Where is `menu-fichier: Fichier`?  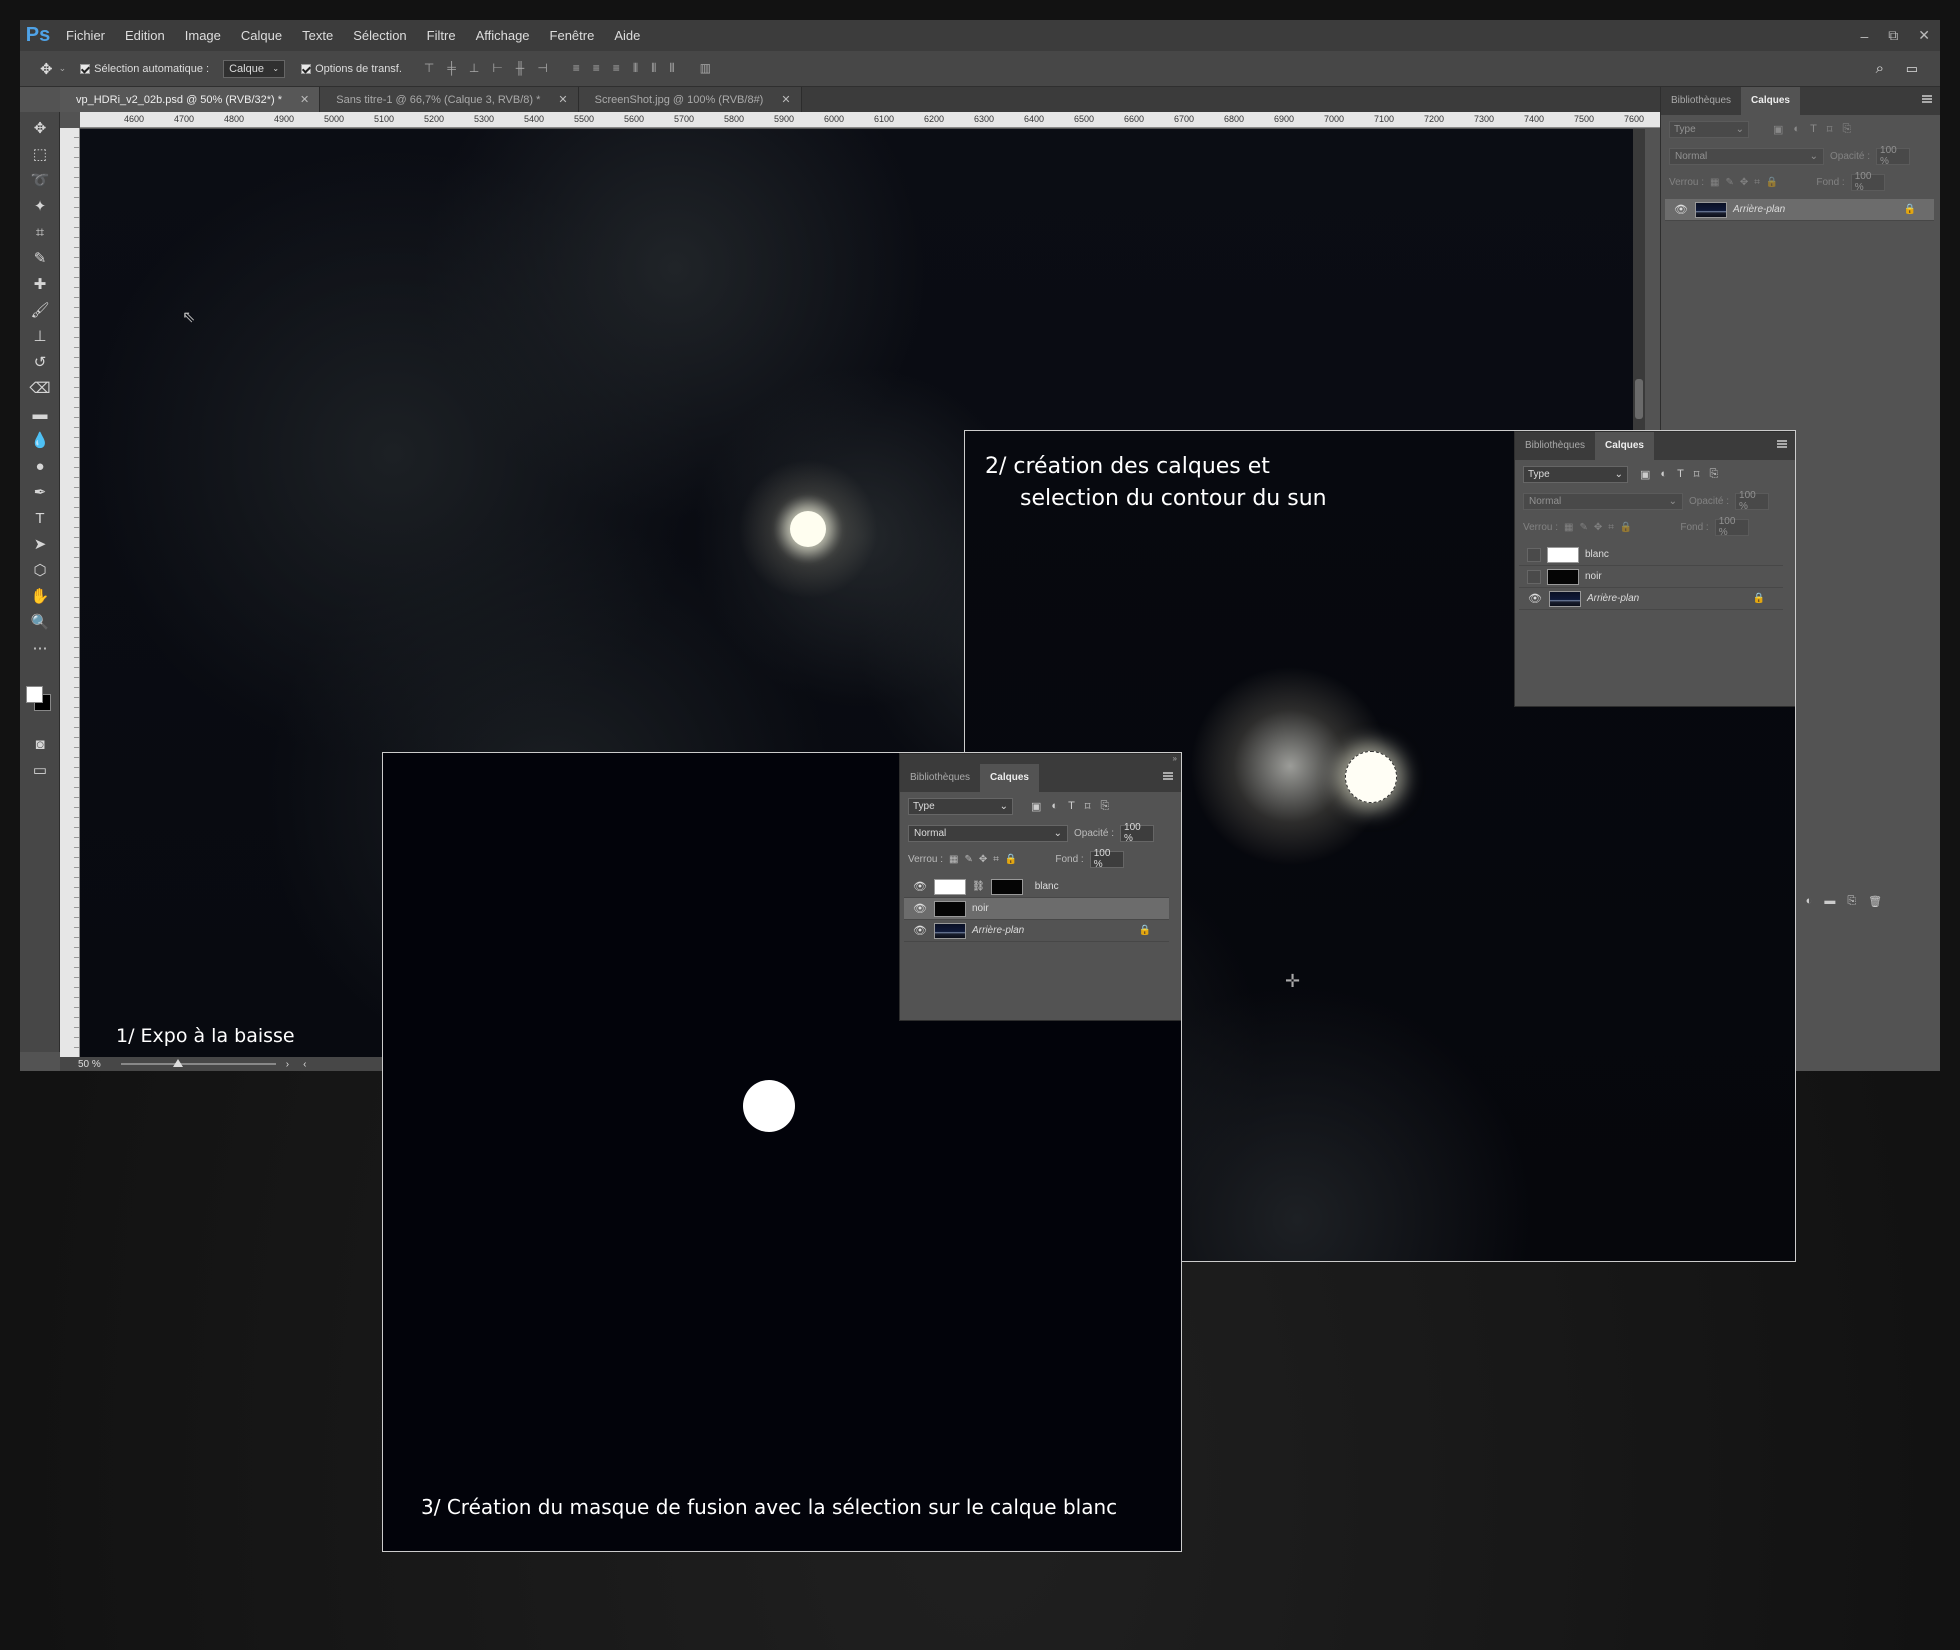 menu-fichier: Fichier is located at coordinates (85, 35).